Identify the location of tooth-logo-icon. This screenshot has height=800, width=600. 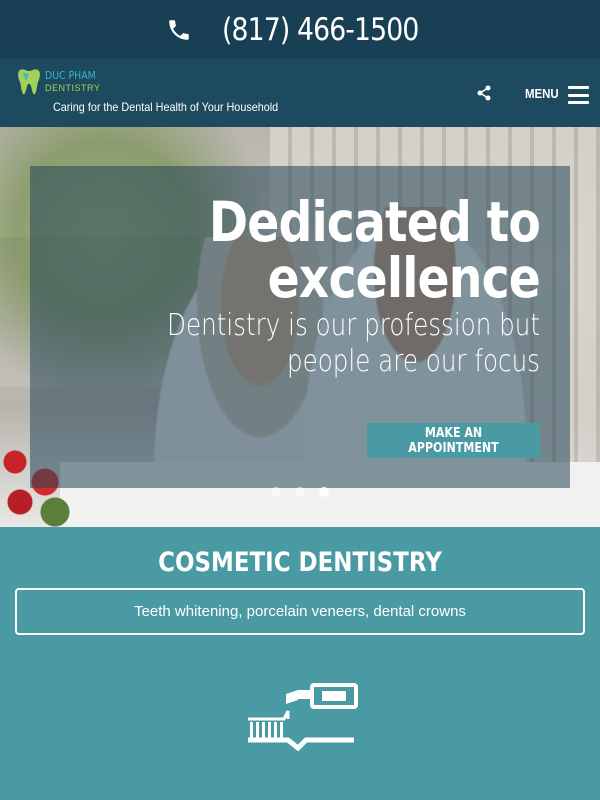
(29, 82).